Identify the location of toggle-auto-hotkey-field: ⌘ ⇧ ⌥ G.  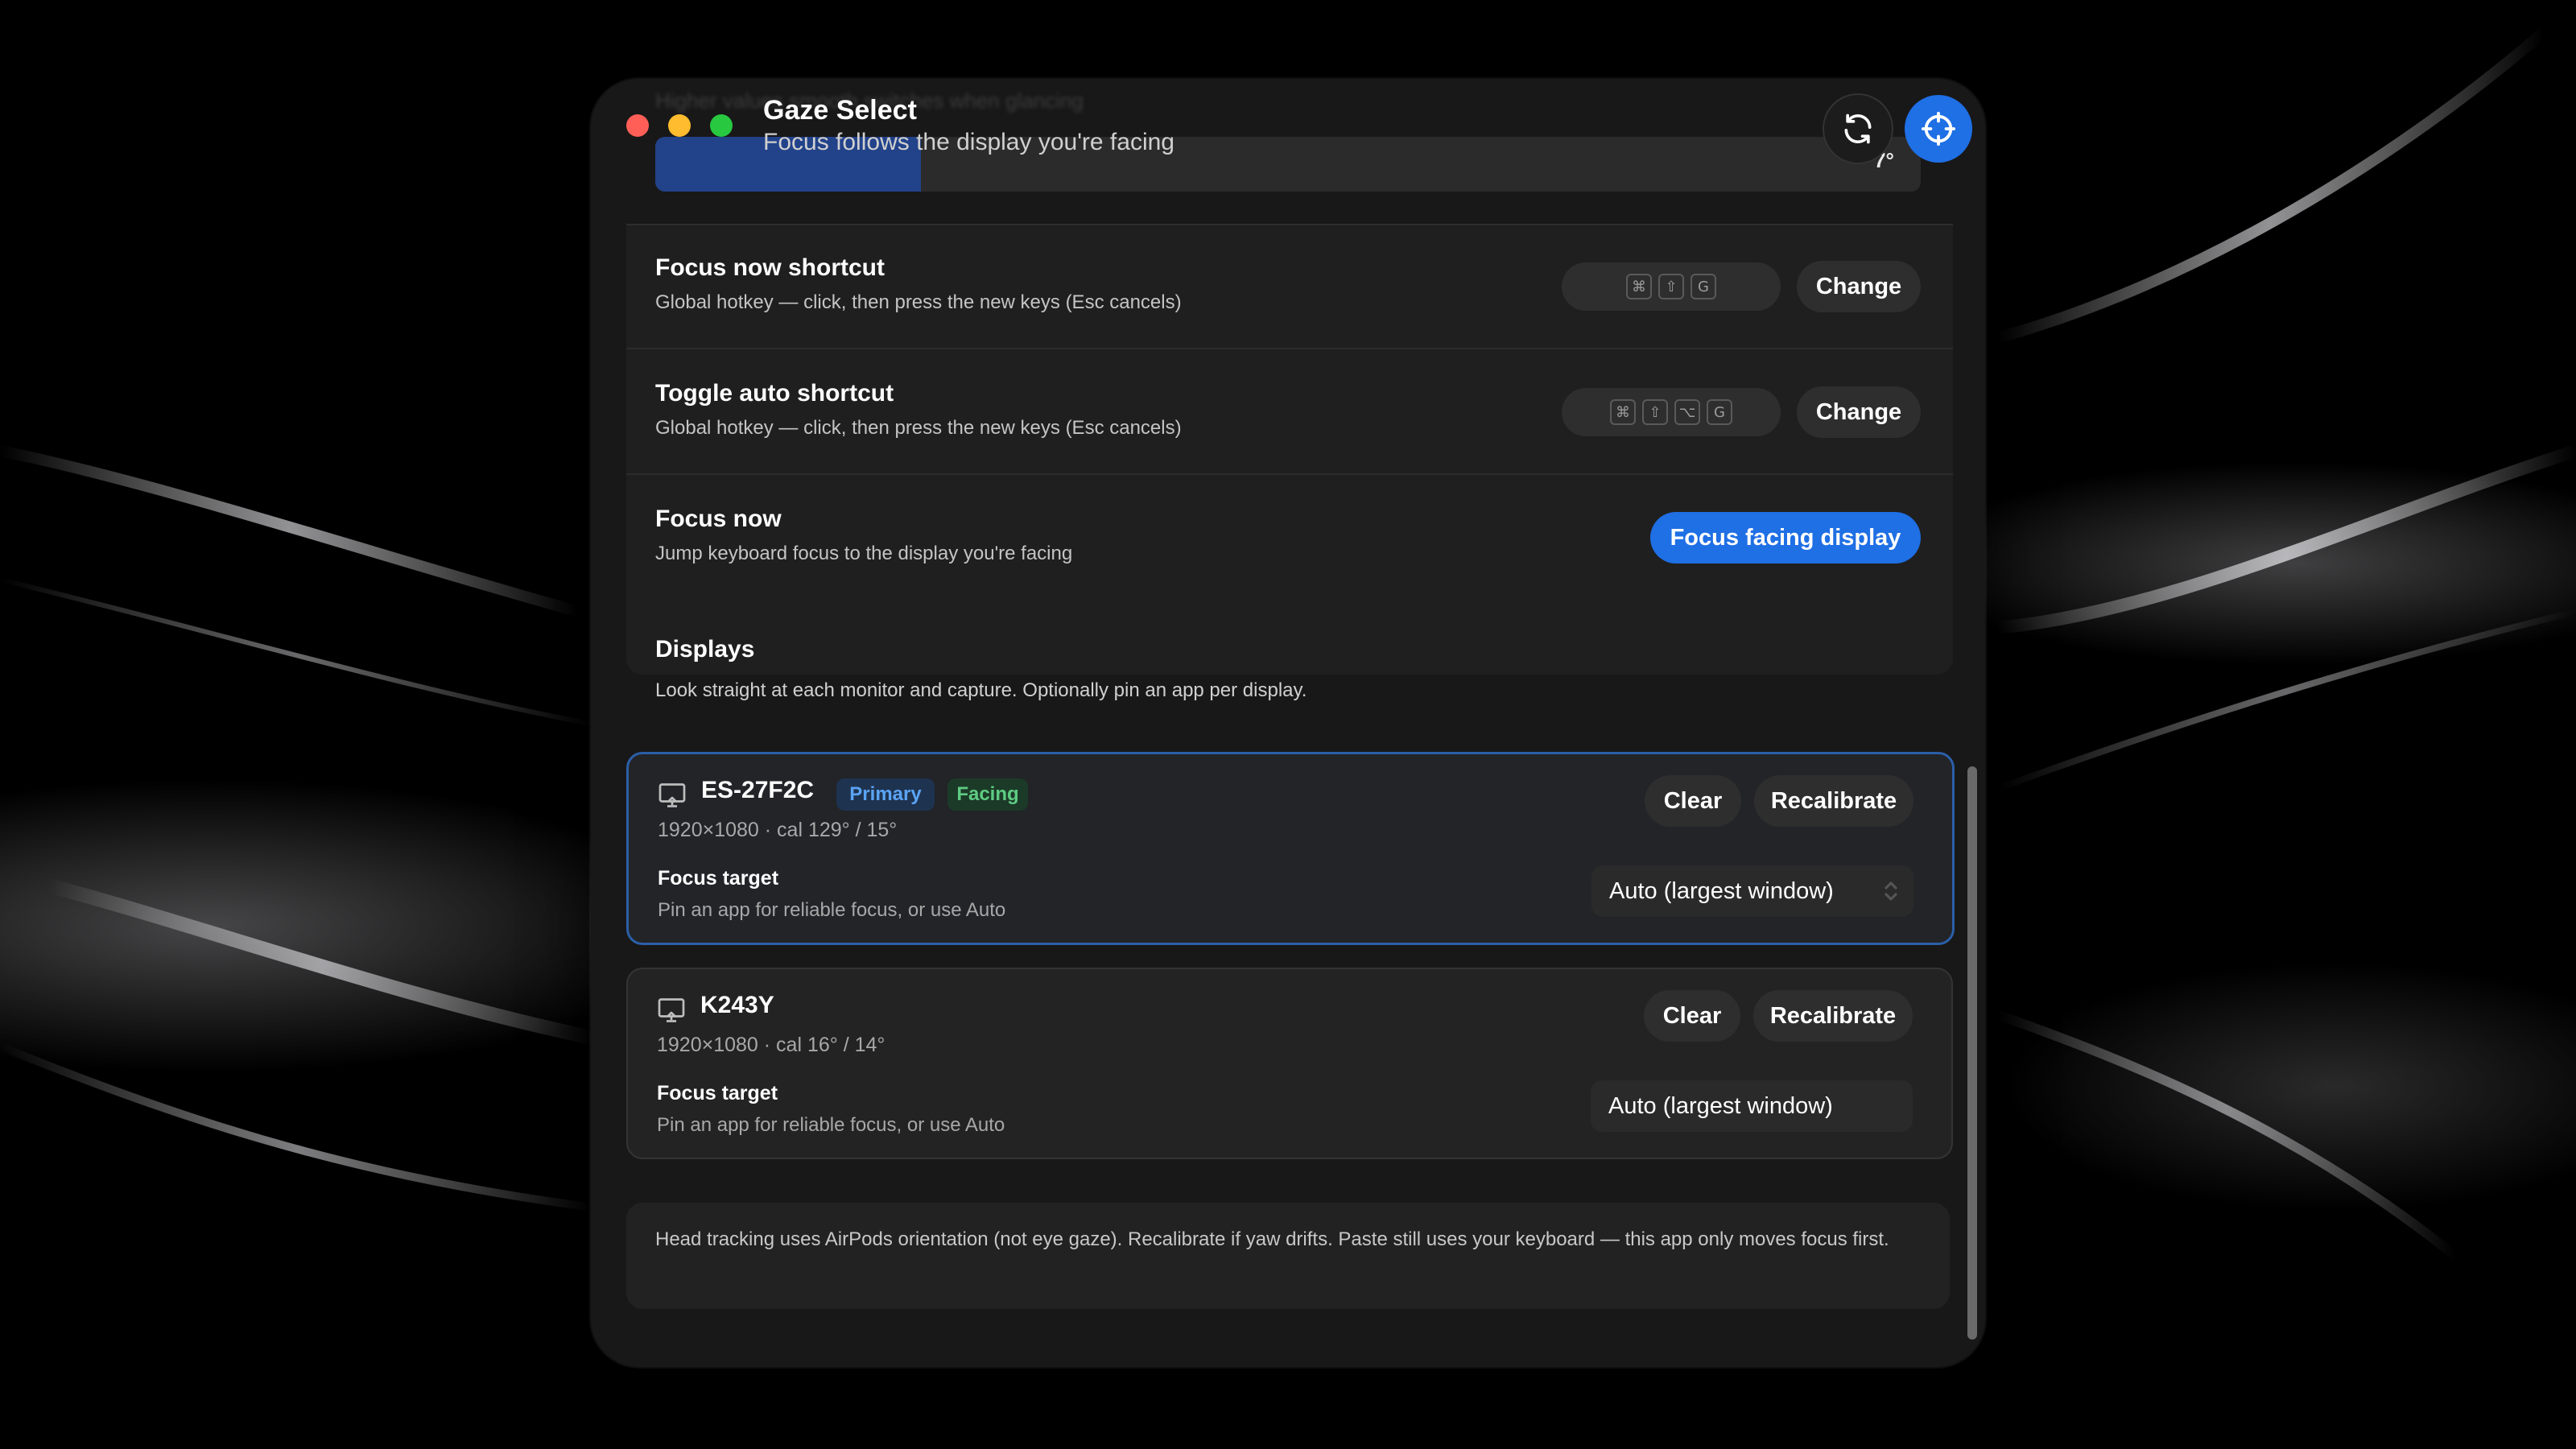
(1671, 412).